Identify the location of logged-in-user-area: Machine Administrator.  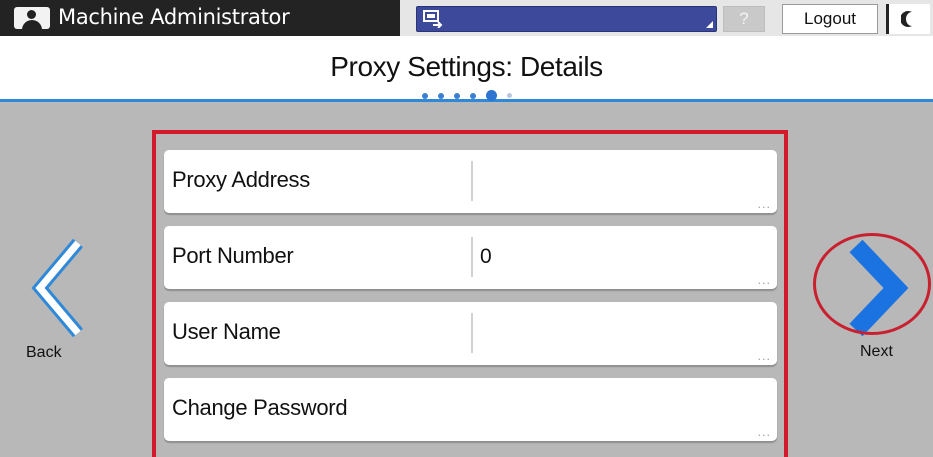
(200, 18).